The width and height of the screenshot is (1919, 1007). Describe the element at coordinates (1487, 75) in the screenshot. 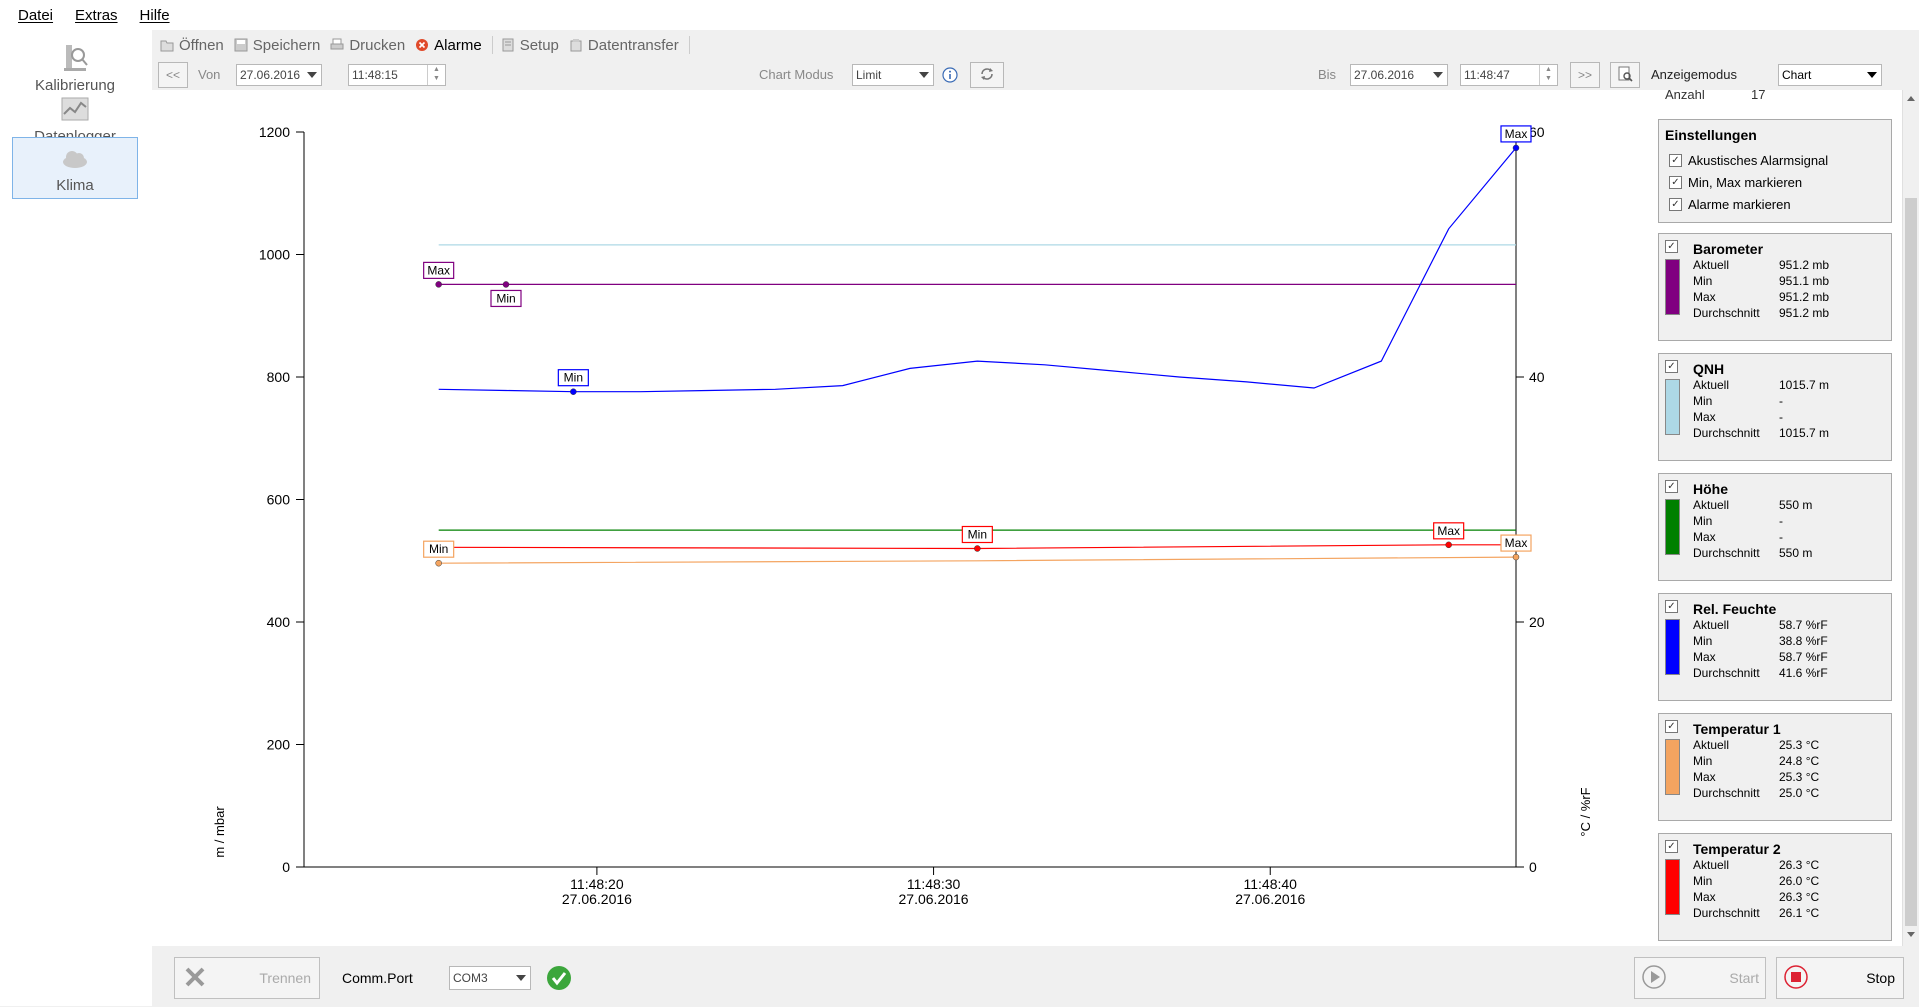

I see `bis-time-value: 11:48:47` at that location.